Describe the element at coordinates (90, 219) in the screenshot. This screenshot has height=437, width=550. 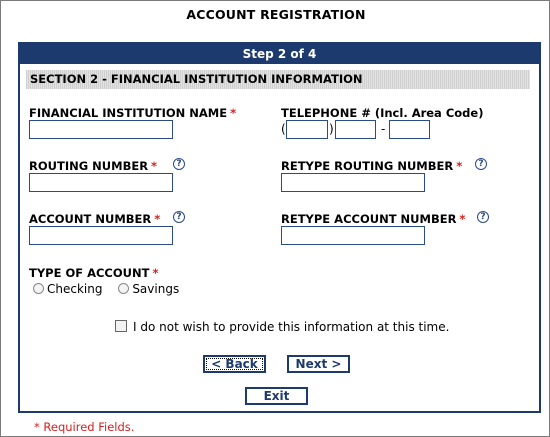
I see `account-number-label-text: ACCOUNT NUMBER` at that location.